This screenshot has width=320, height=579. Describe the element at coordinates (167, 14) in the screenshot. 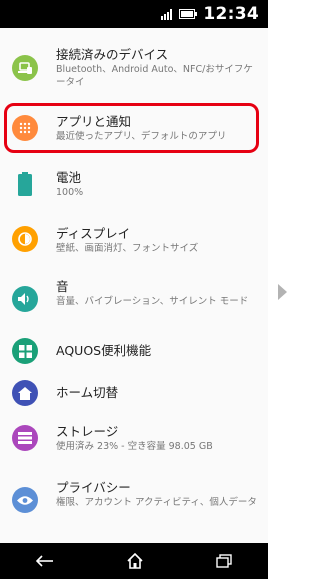

I see `signal-icon` at that location.